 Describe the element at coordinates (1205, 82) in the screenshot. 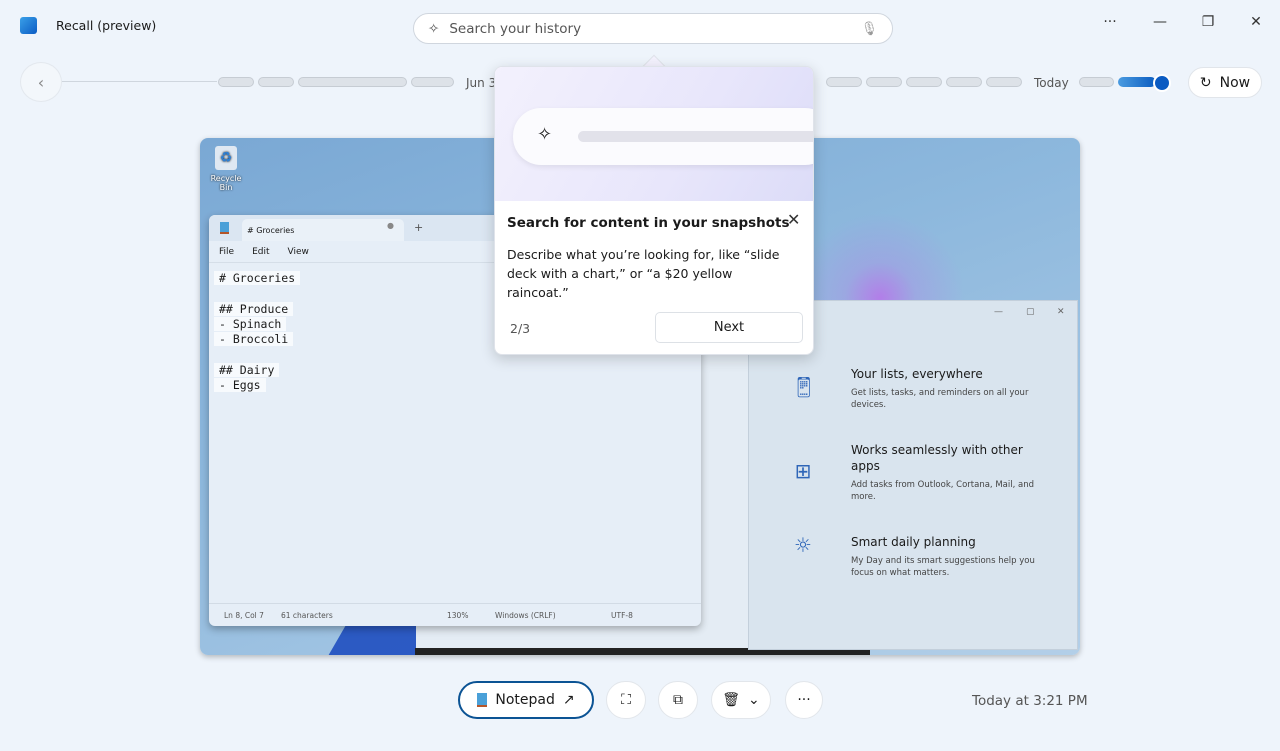

I see `refresh-icon: ↻` at that location.